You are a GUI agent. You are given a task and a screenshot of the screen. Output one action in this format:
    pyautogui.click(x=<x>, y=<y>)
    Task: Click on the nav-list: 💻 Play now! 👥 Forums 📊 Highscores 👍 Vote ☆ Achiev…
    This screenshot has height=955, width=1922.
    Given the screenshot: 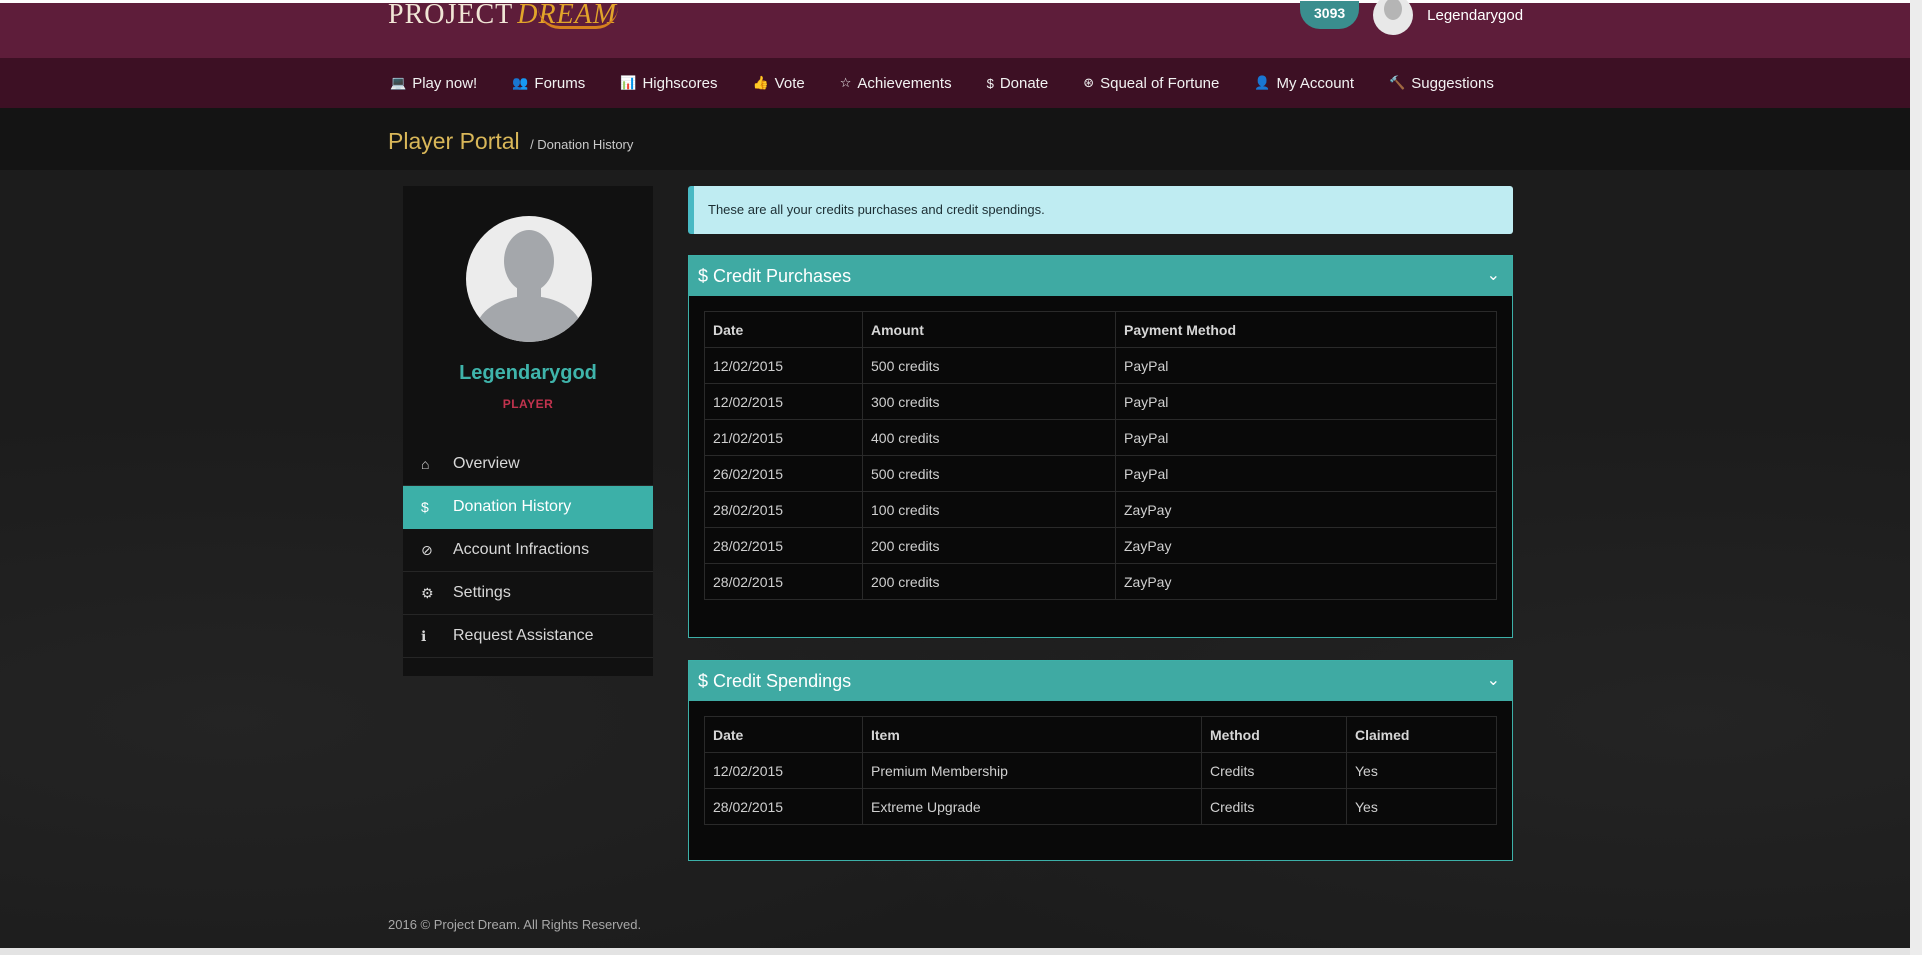 What is the action you would take?
    pyautogui.click(x=959, y=83)
    